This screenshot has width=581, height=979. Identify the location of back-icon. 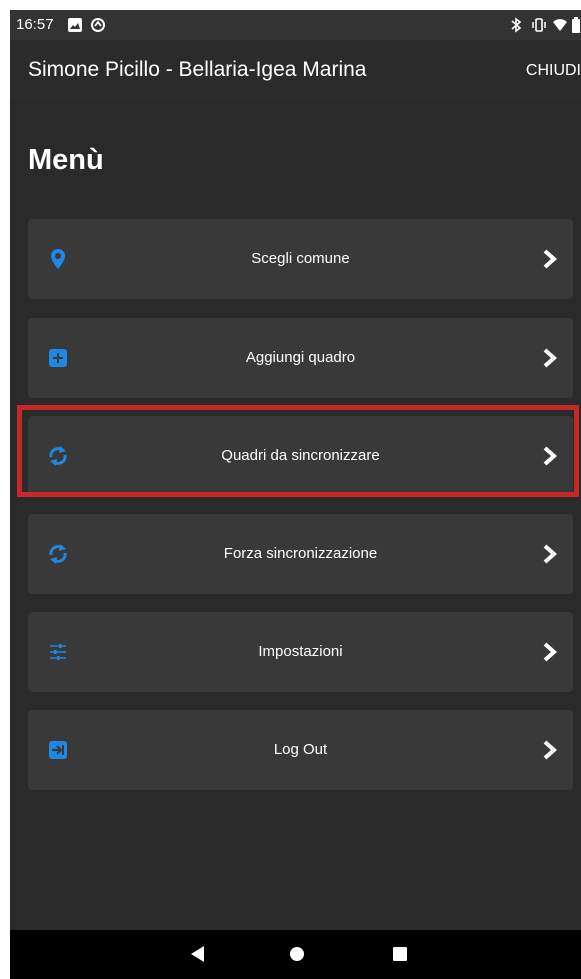
(198, 954).